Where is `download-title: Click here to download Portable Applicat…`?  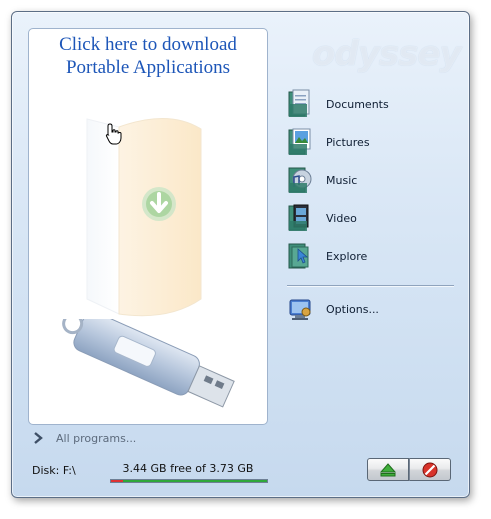
download-title: Click here to download Portable Applicat… is located at coordinates (148, 56).